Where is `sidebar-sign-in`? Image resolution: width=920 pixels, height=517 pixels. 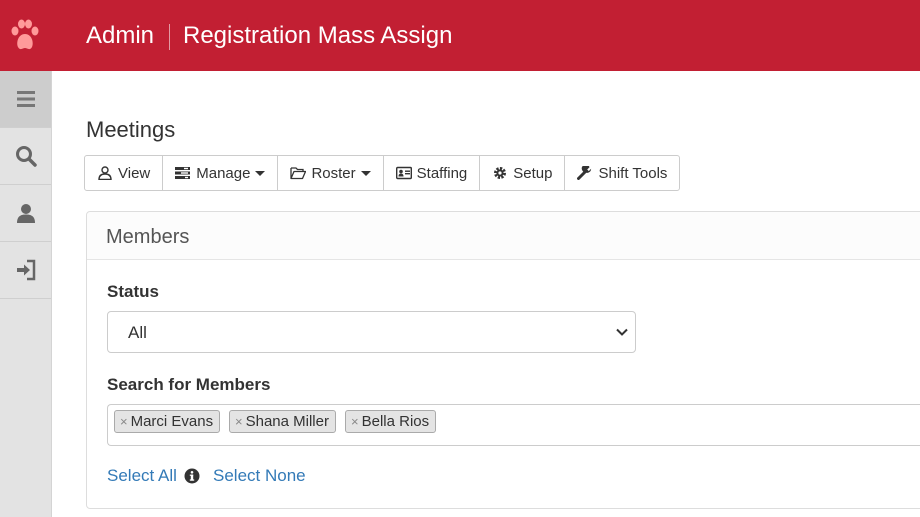
sidebar-sign-in is located at coordinates (25, 270).